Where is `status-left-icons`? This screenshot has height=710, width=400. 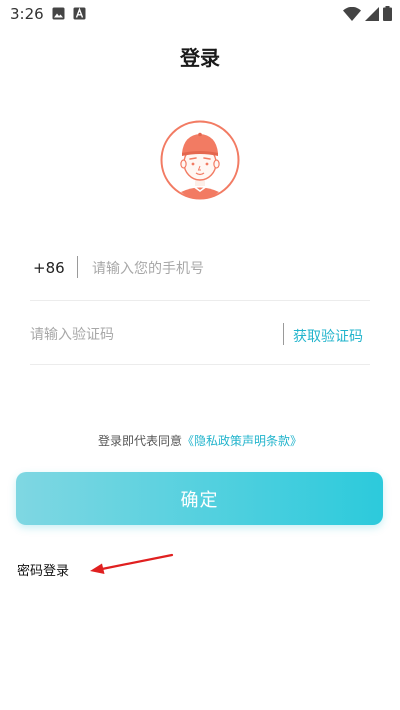
status-left-icons is located at coordinates (69, 13).